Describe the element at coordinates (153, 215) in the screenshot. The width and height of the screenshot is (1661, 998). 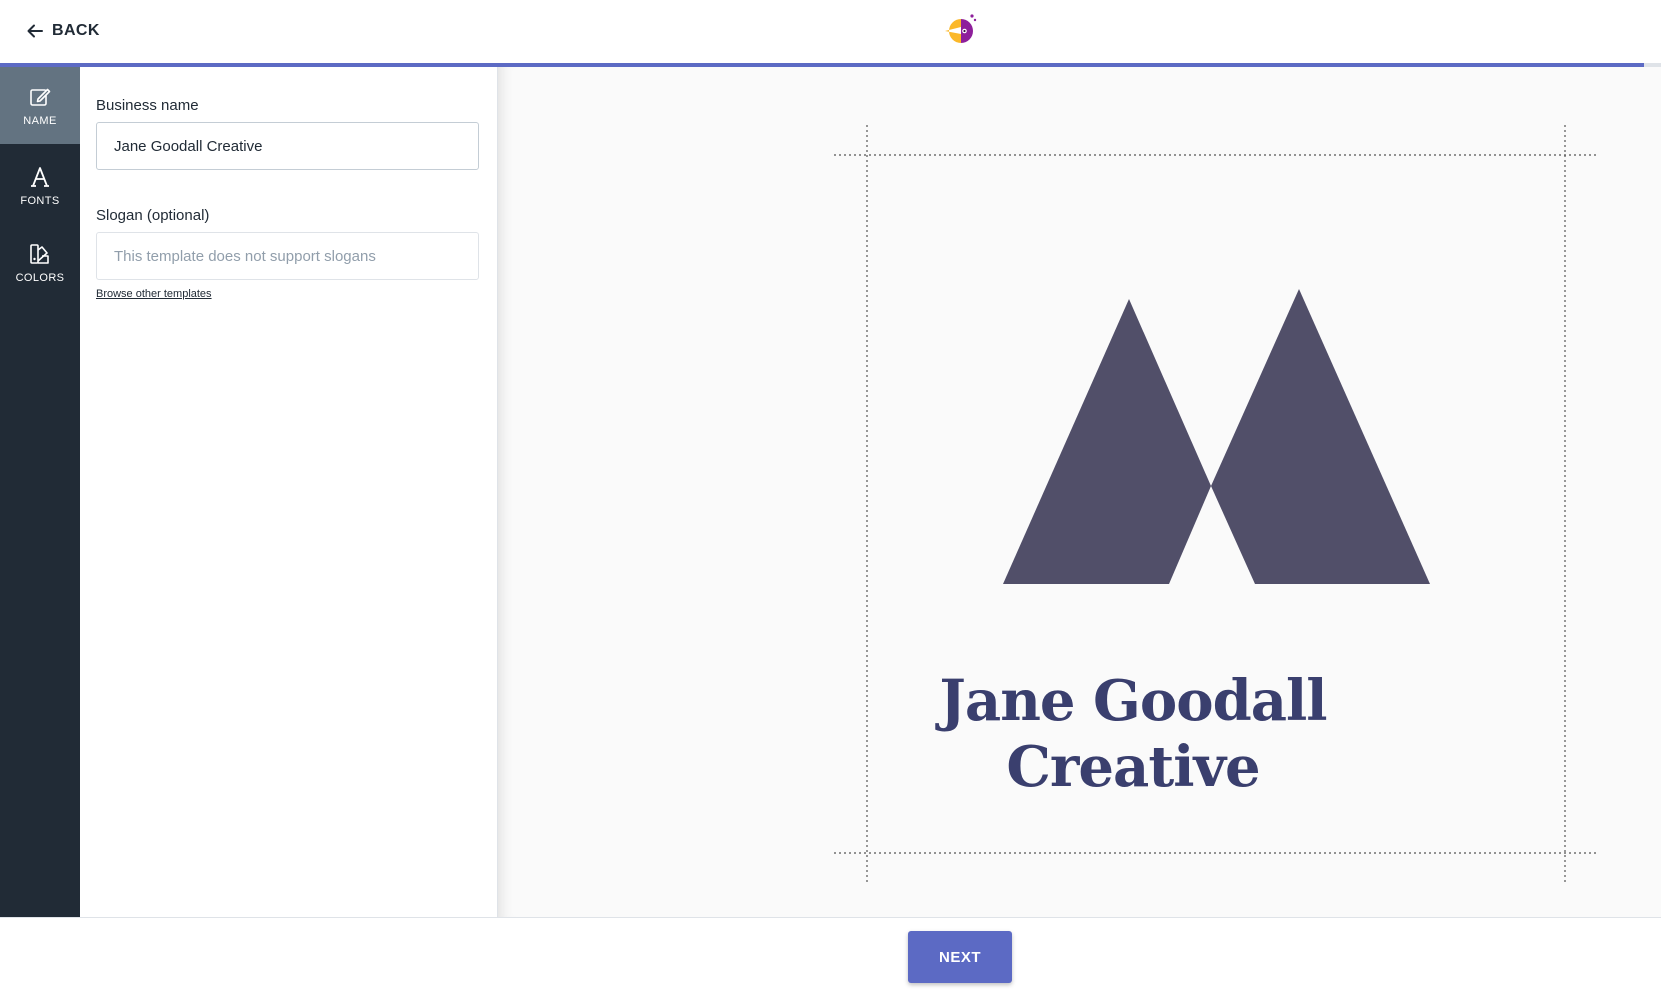
I see `slogan-label: Slogan (optional)` at that location.